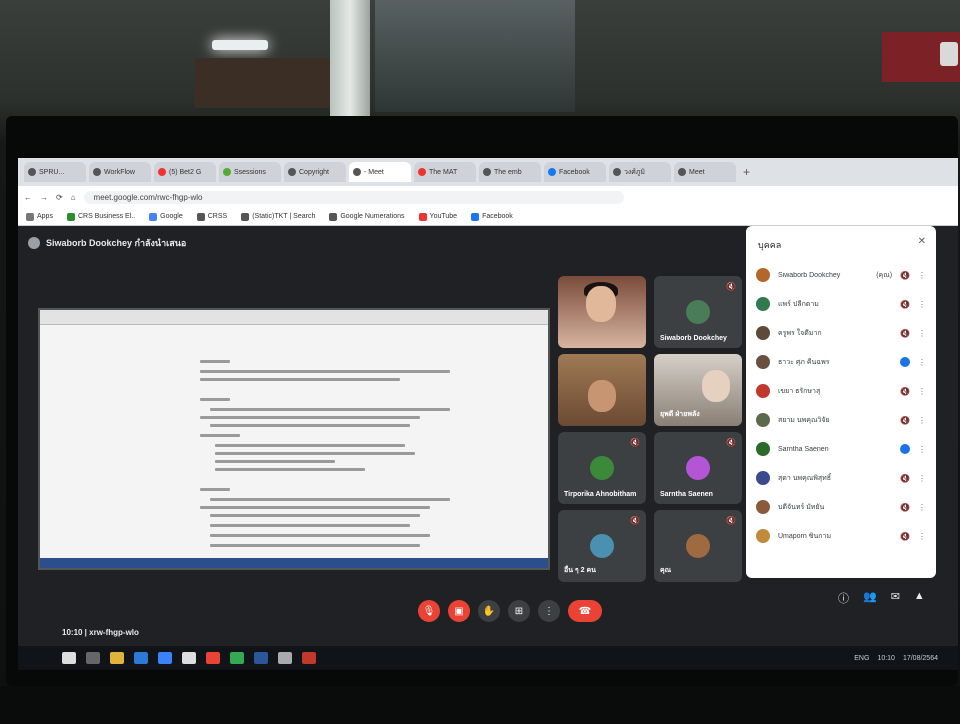 The width and height of the screenshot is (960, 724). I want to click on clock-date: 17/08/2564, so click(920, 658).